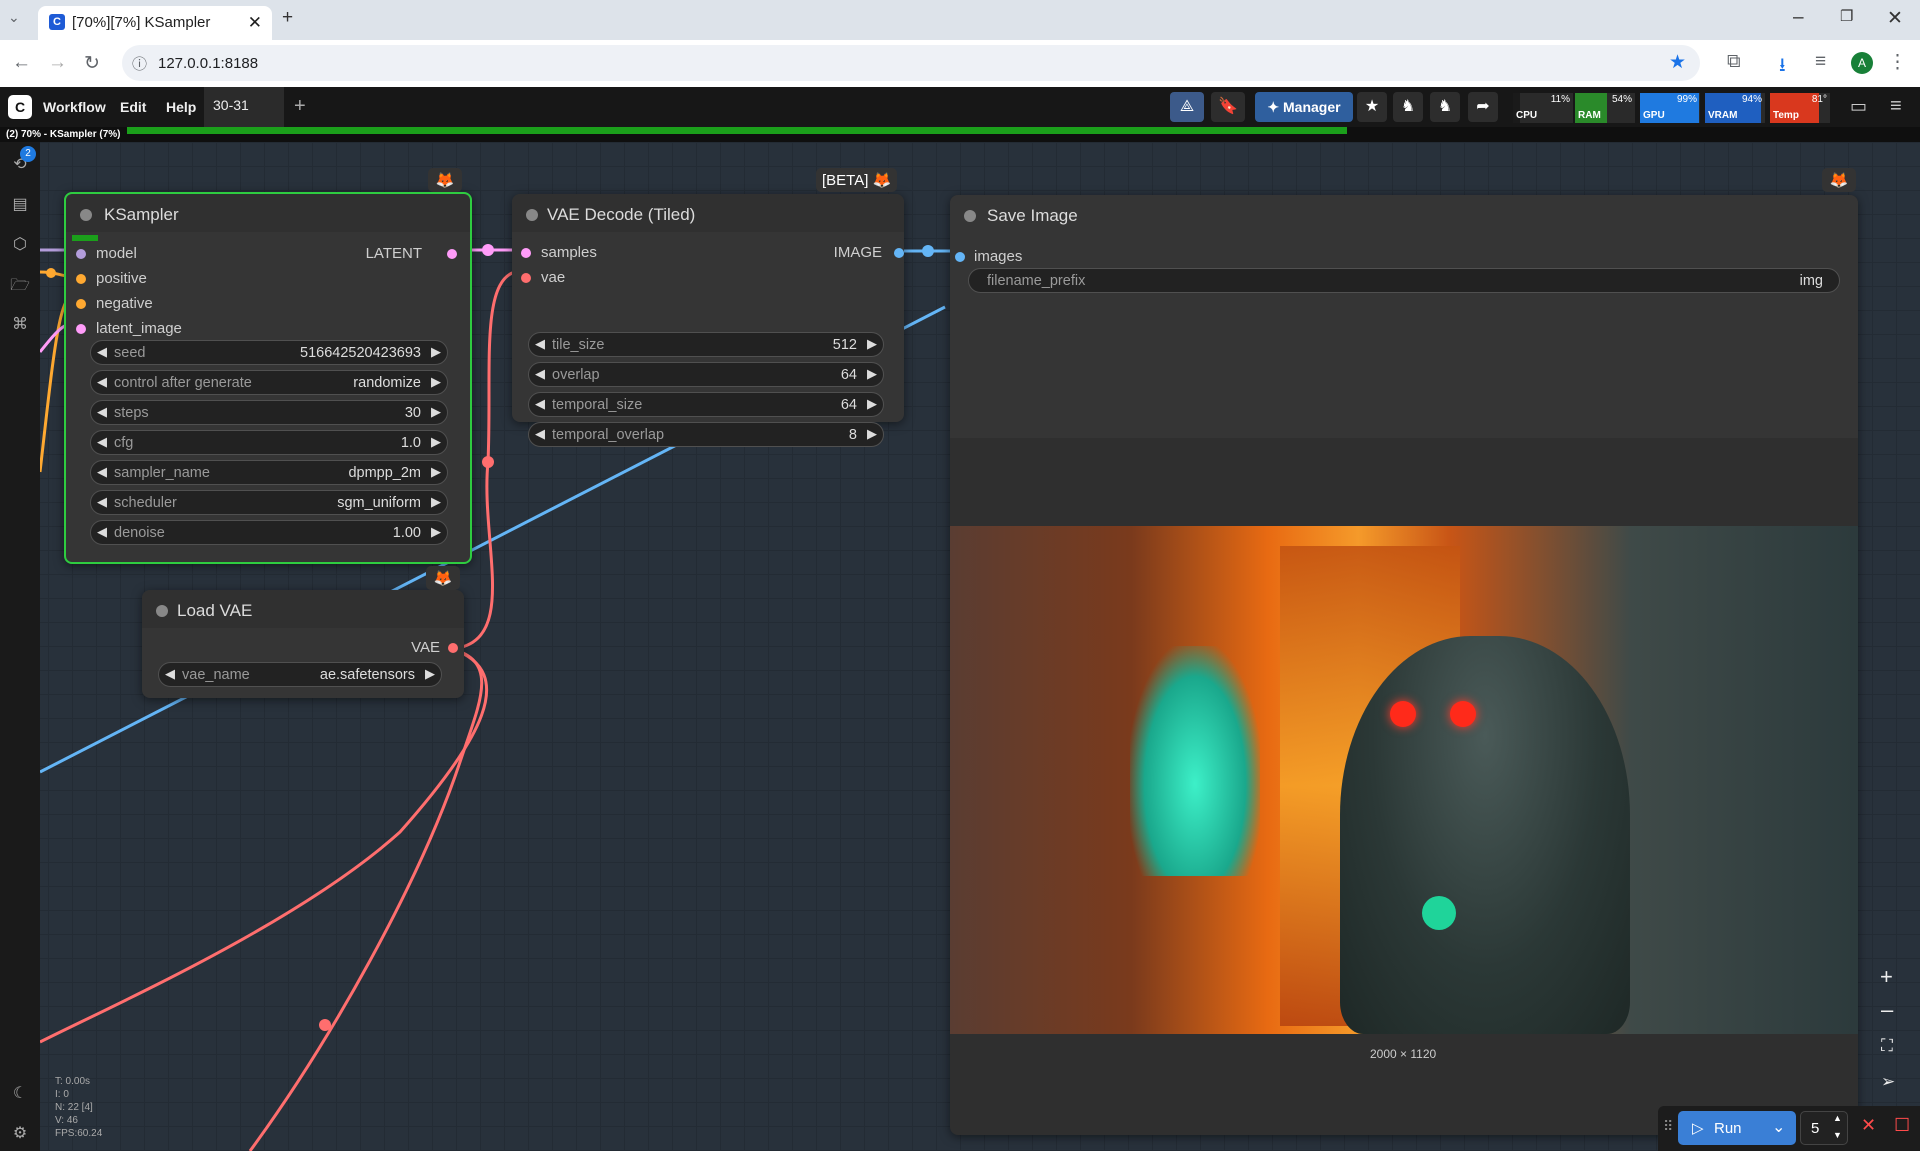 Image resolution: width=1920 pixels, height=1151 pixels. What do you see at coordinates (1778, 1127) in the screenshot?
I see `run-options-chevron-icon: ⌄` at bounding box center [1778, 1127].